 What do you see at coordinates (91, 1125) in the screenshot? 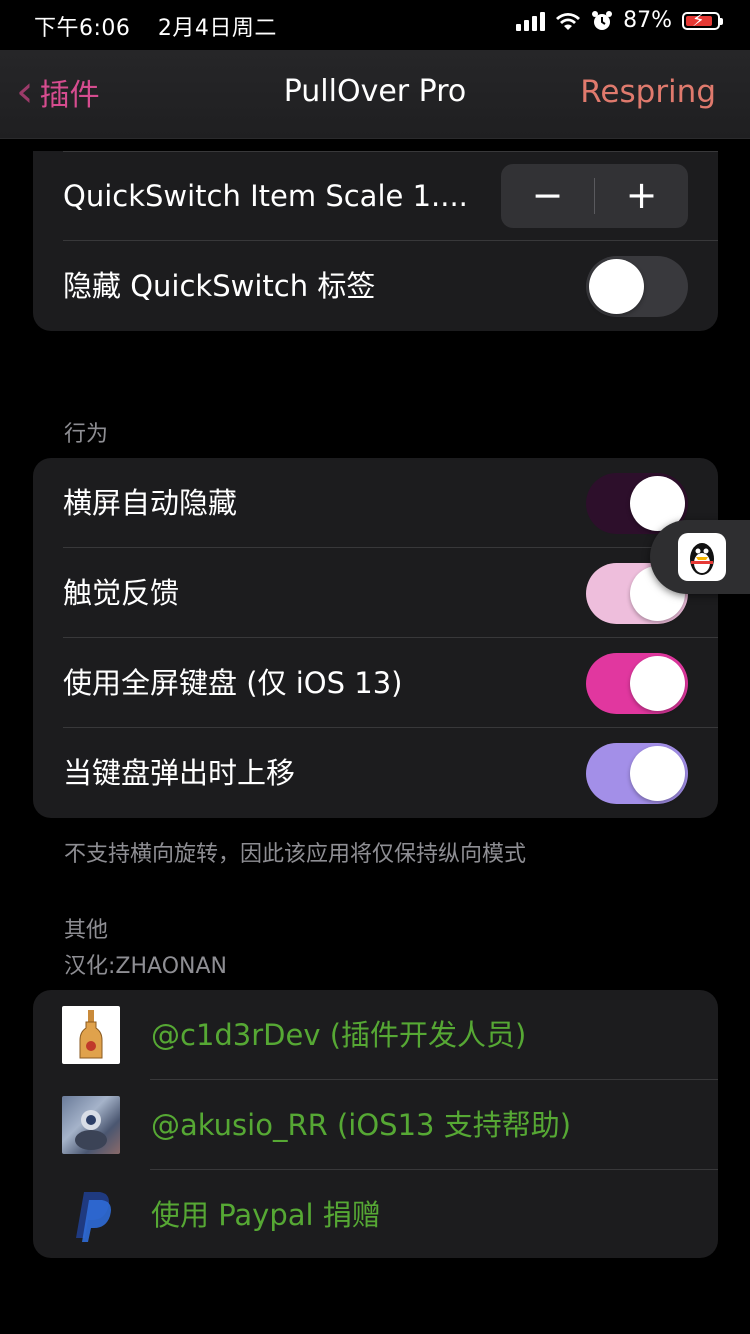
I see `avatar-photo` at bounding box center [91, 1125].